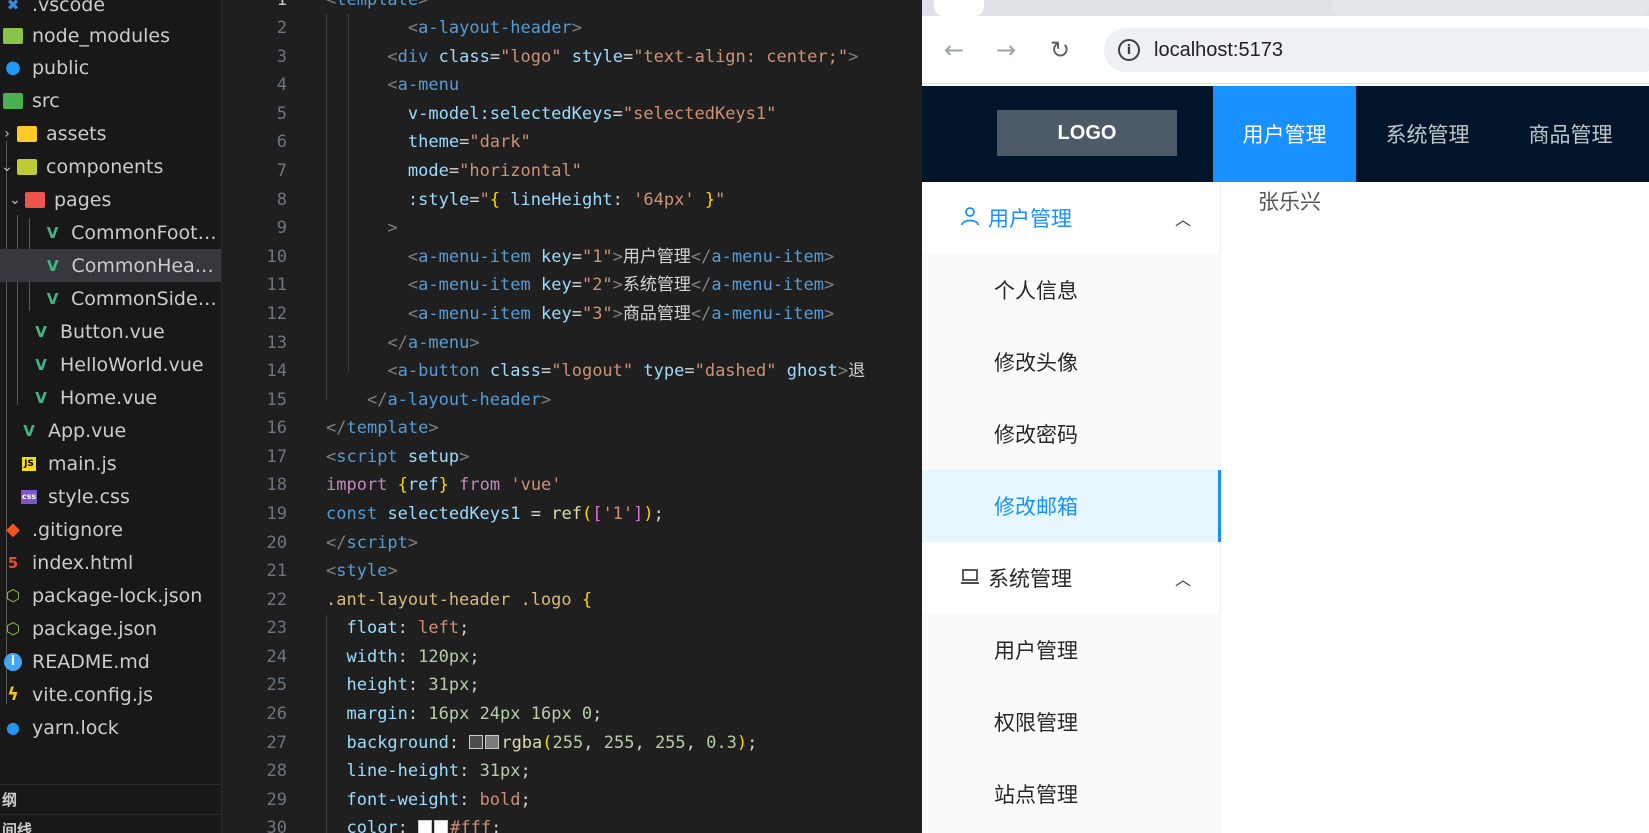  Describe the element at coordinates (1071, 290) in the screenshot. I see `menu-item-personal-info: 个人信息` at that location.